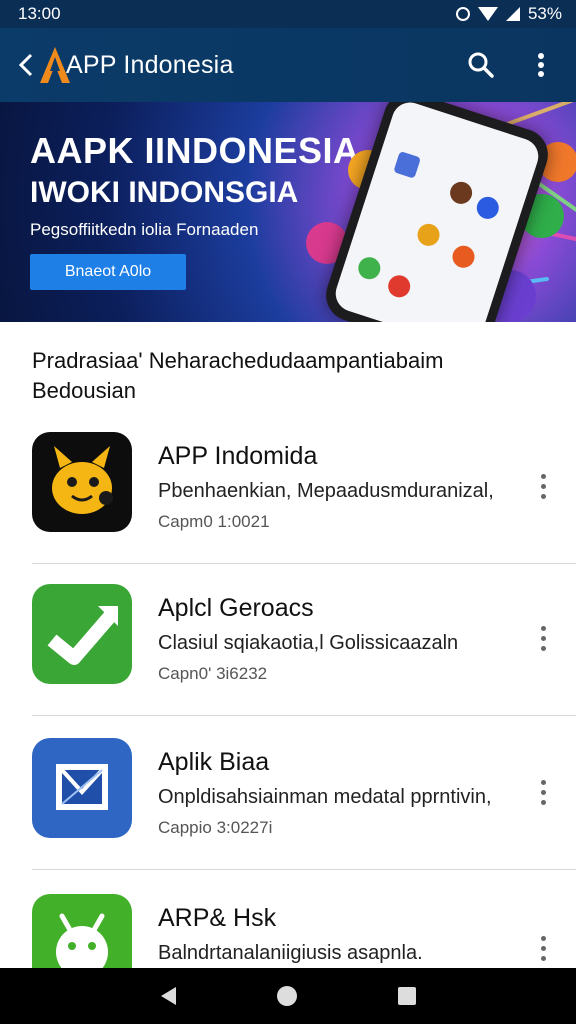 This screenshot has height=1024, width=576. Describe the element at coordinates (512, 14) in the screenshot. I see `signal-icon` at that location.